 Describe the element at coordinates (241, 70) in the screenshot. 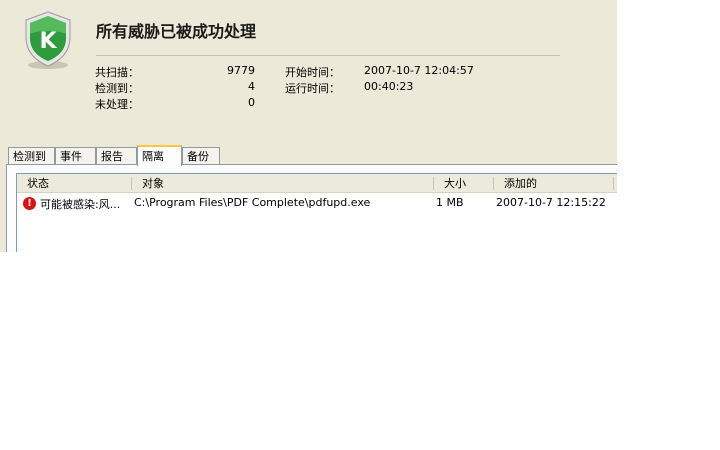

I see `scanned-value: 9779` at that location.